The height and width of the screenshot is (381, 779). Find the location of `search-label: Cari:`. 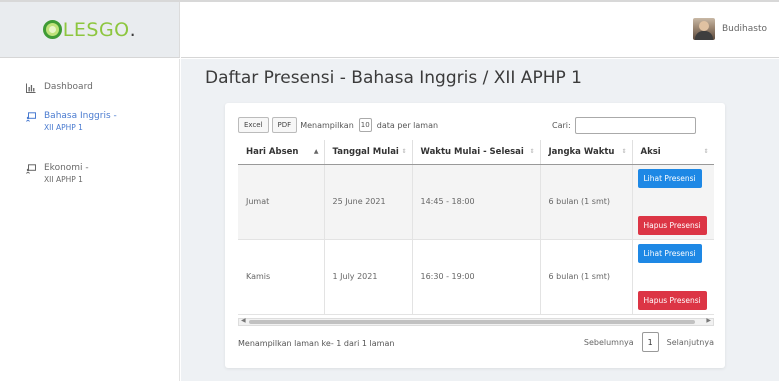

search-label: Cari: is located at coordinates (561, 125).